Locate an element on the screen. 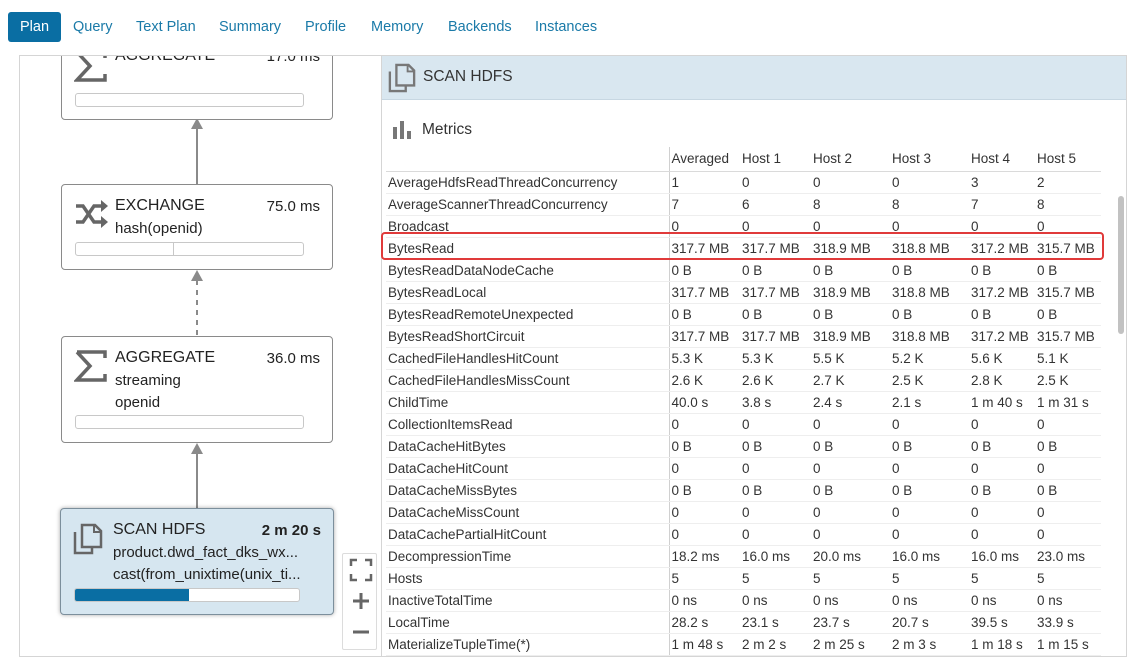  metric-value: 40.0 s is located at coordinates (704, 402).